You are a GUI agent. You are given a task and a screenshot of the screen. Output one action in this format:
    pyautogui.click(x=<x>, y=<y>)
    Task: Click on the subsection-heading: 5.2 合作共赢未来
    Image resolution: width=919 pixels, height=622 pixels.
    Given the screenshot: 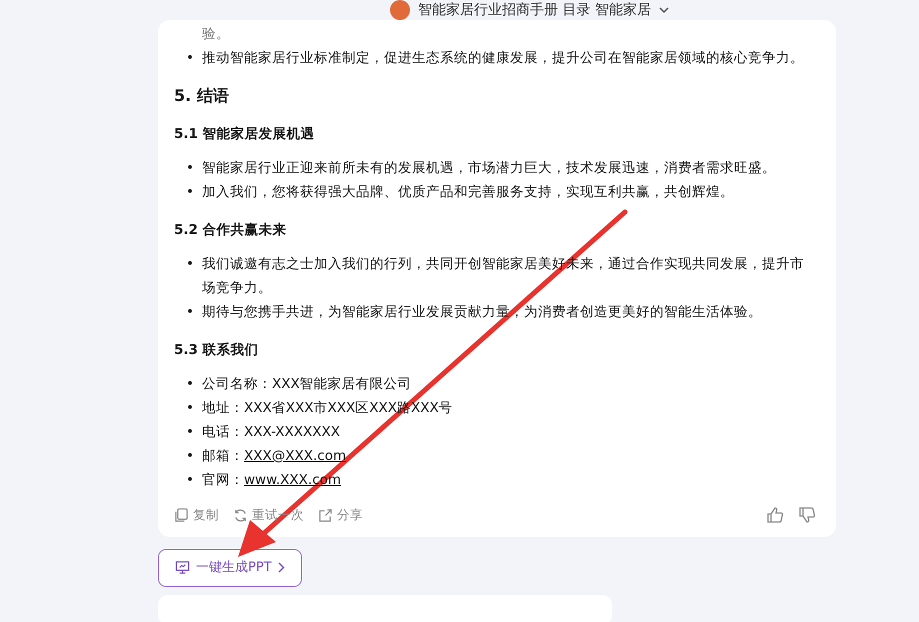 What is the action you would take?
    pyautogui.click(x=231, y=230)
    